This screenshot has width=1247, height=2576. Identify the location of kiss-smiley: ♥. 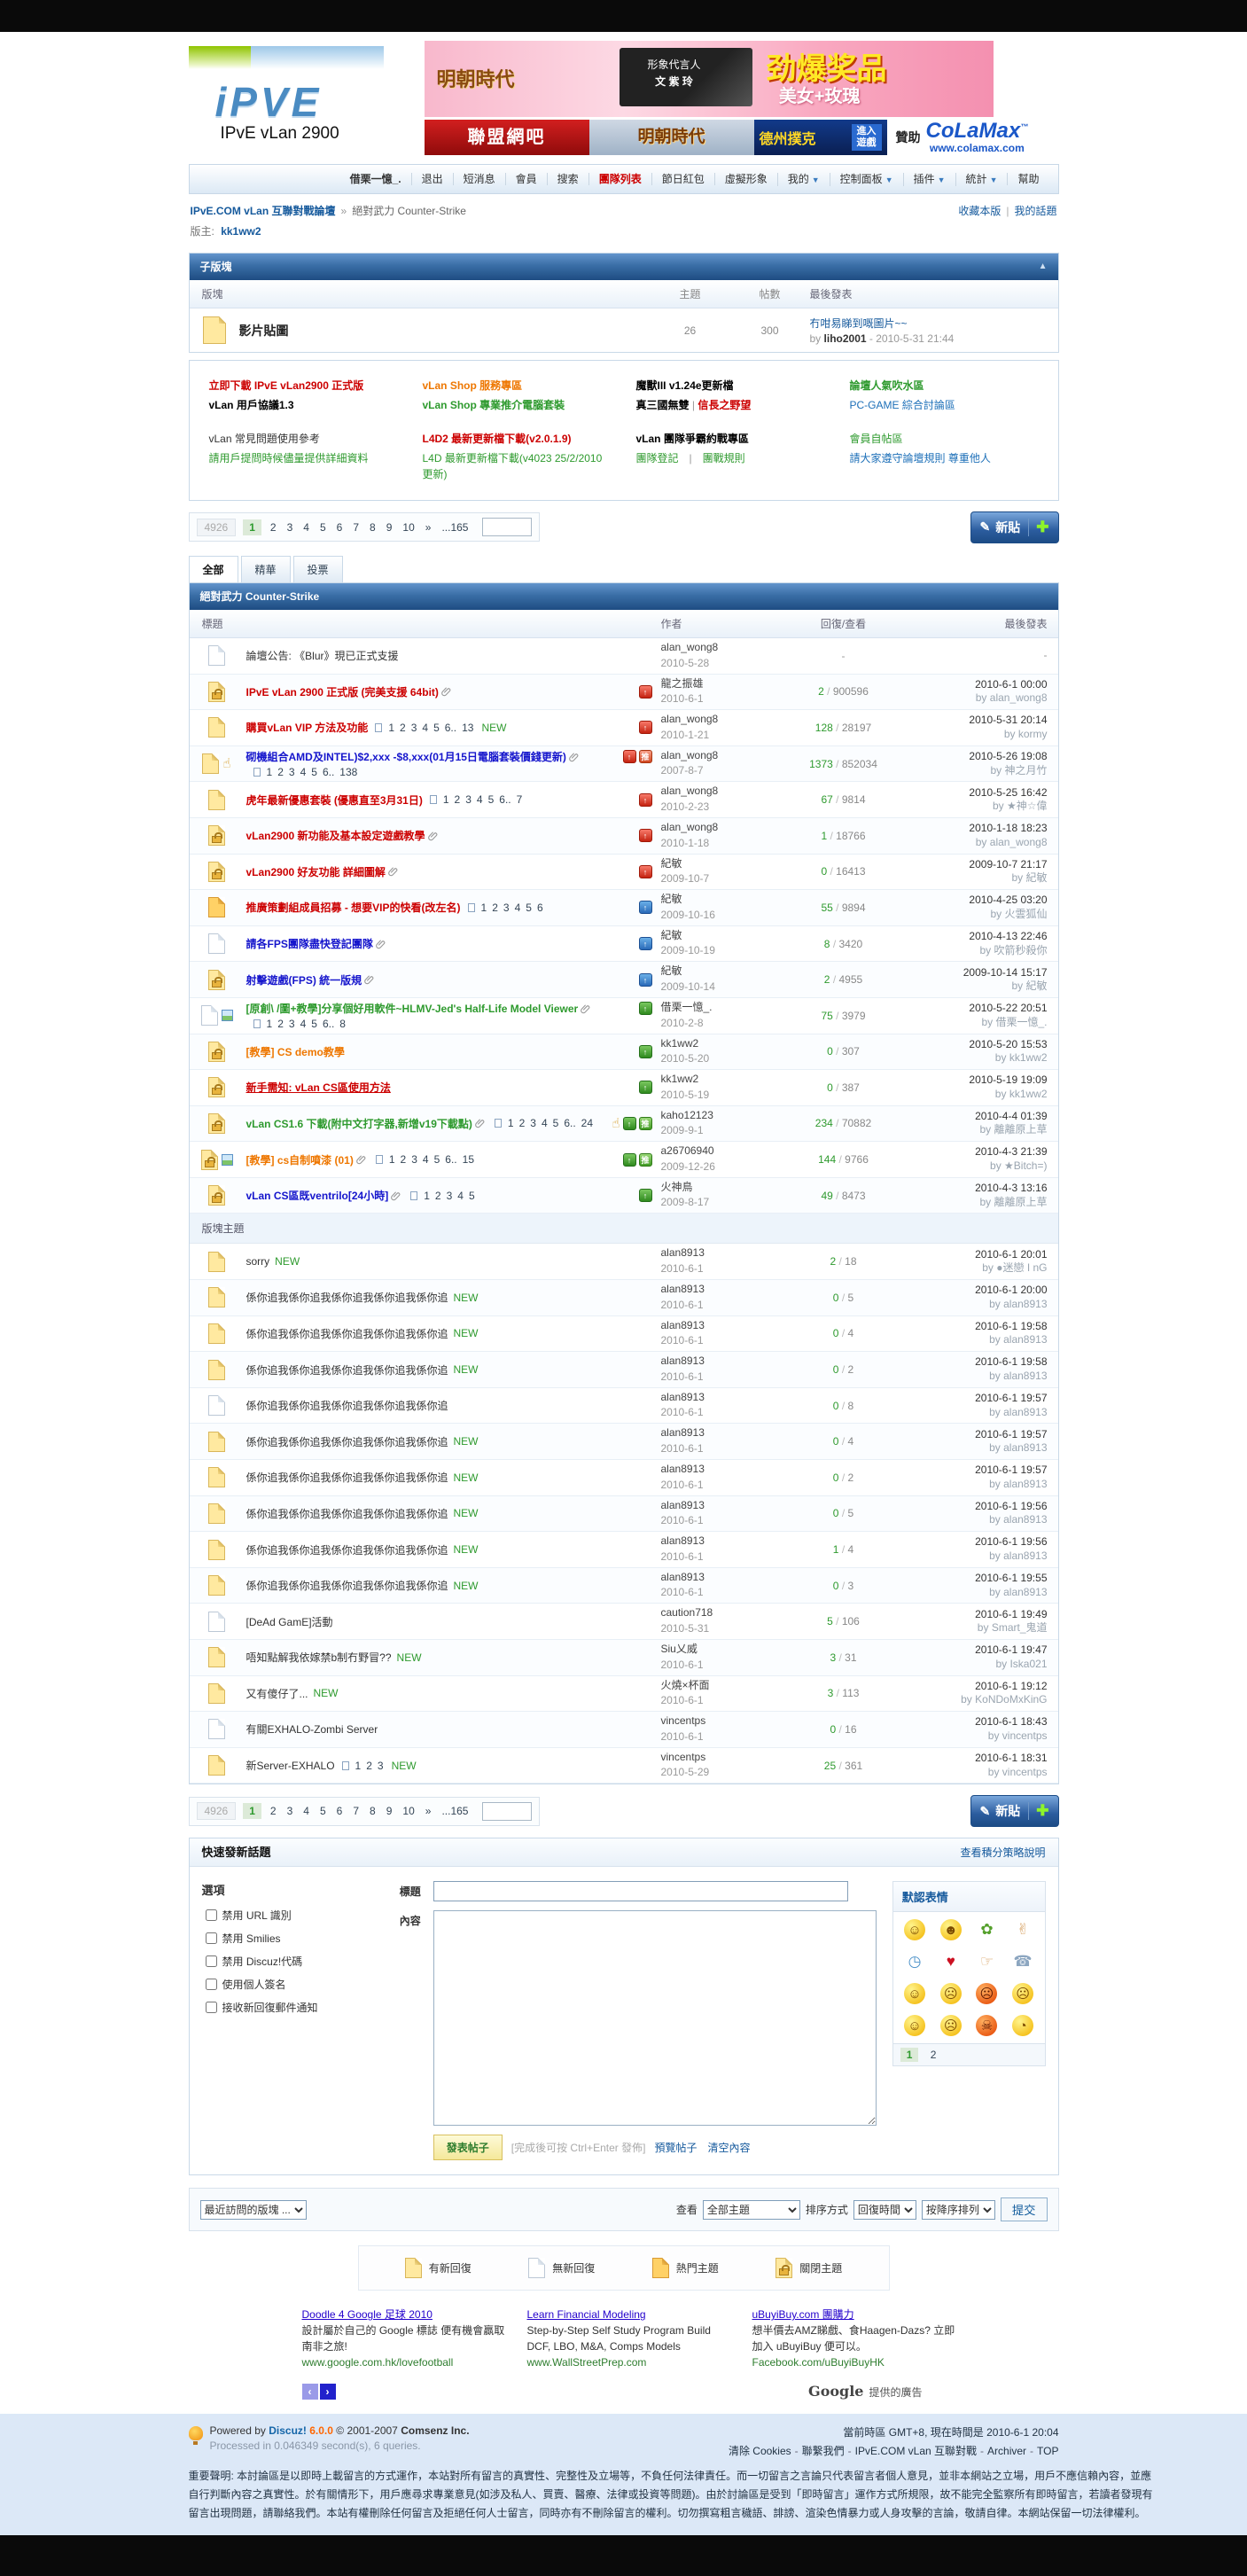
(951, 1961).